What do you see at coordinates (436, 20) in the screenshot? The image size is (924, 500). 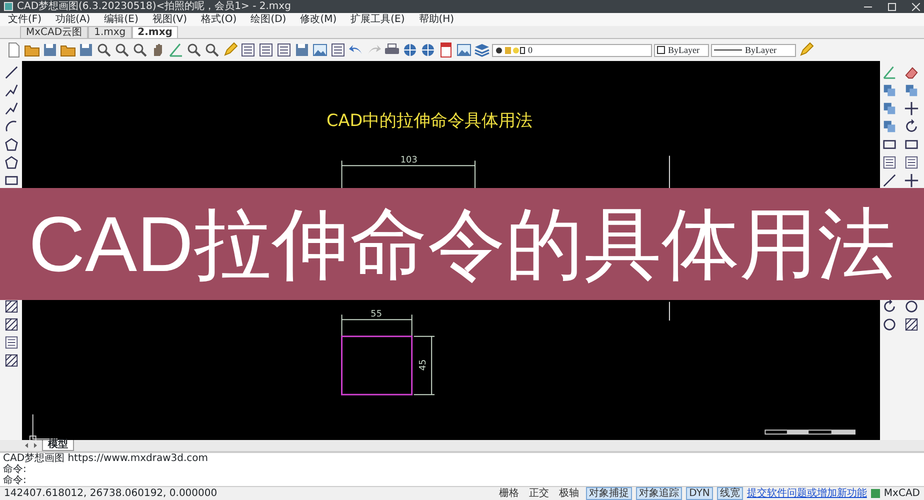 I see `menu-item: 帮助(H)` at bounding box center [436, 20].